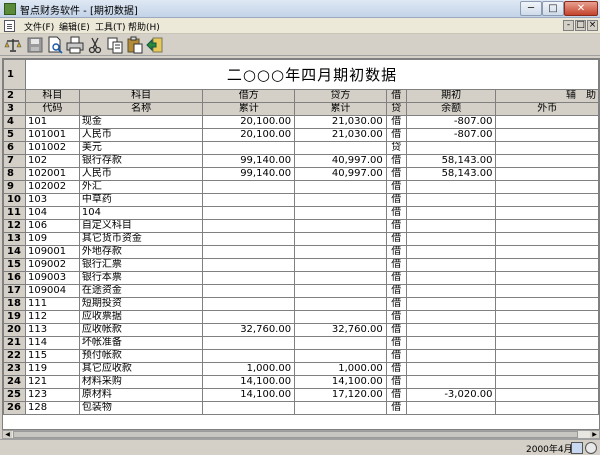 The width and height of the screenshot is (600, 455). What do you see at coordinates (52, 226) in the screenshot?
I see `cell-code: 106` at bounding box center [52, 226].